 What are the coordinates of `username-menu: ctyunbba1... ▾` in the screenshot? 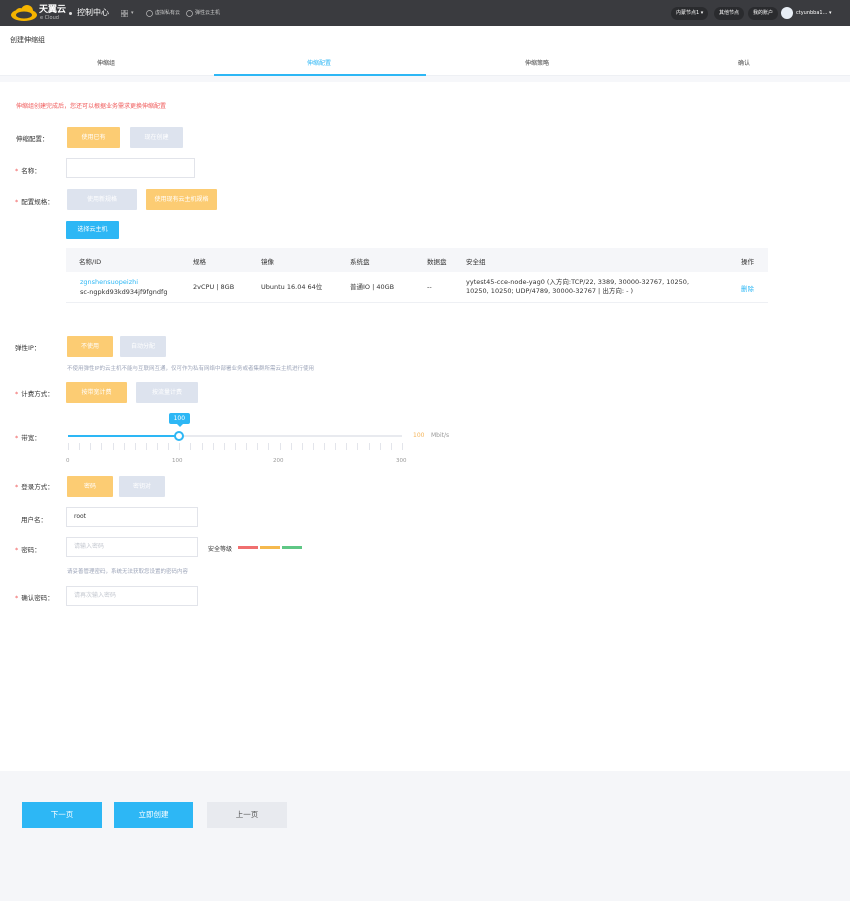 It's located at (813, 13).